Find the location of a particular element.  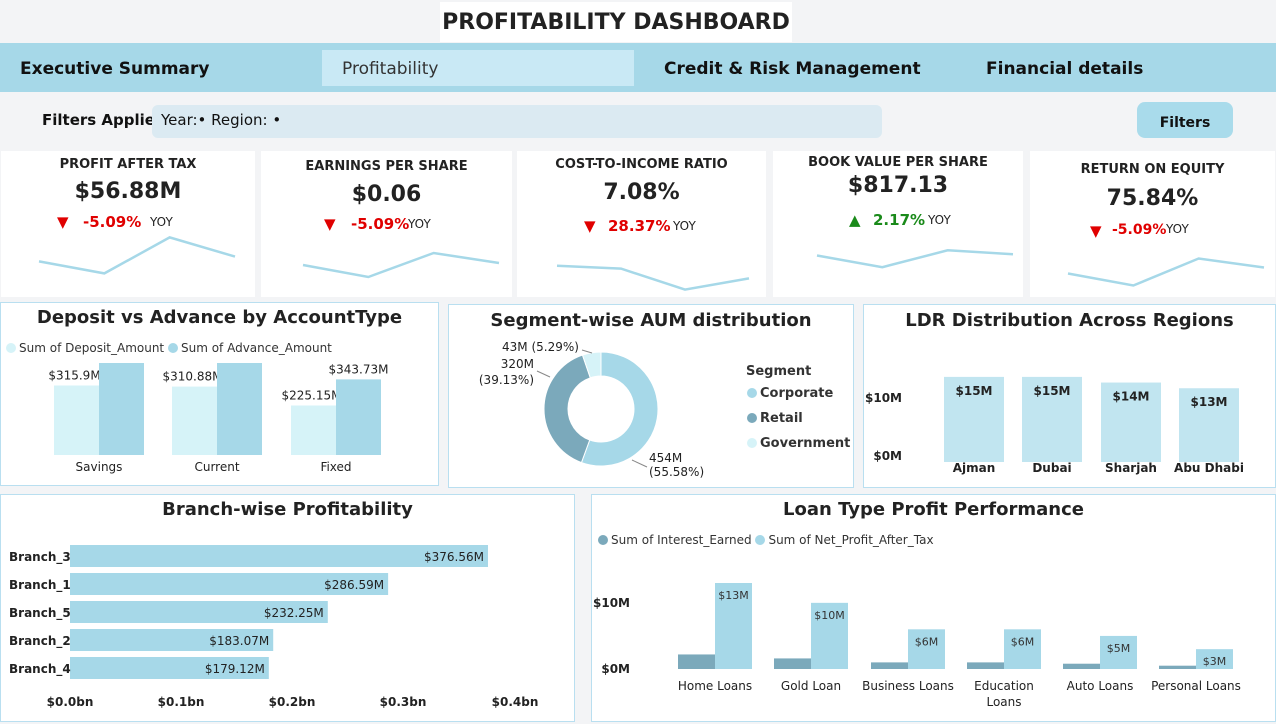

category-label: Current is located at coordinates (216, 467).